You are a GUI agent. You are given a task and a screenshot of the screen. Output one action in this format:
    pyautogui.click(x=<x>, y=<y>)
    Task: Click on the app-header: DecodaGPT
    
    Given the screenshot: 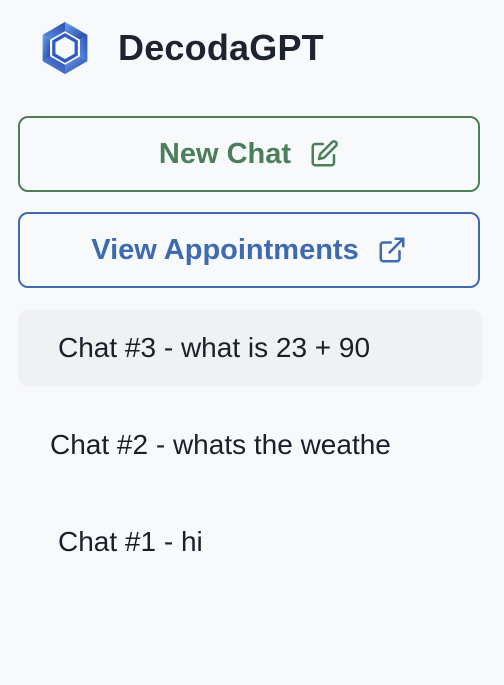 What is the action you would take?
    pyautogui.click(x=180, y=48)
    